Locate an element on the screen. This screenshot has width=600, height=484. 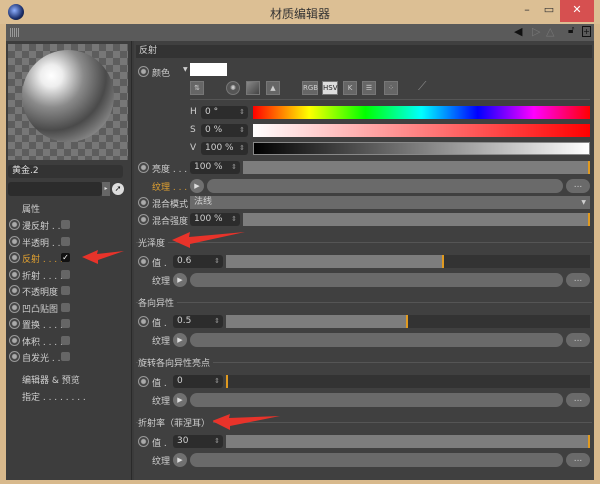
section-title: 光泽度 is located at coordinates (153, 242).